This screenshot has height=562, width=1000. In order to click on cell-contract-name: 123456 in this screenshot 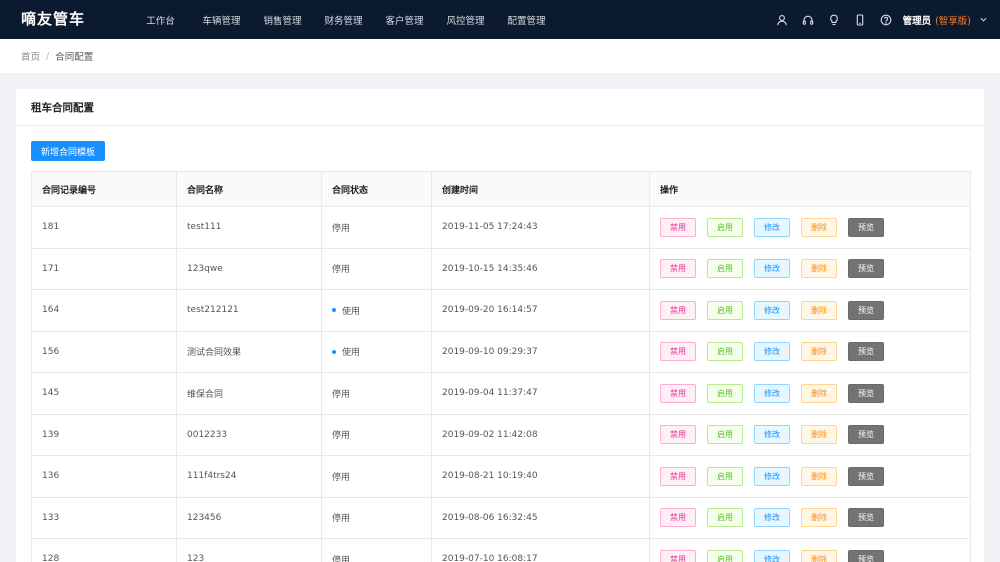, I will do `click(249, 517)`.